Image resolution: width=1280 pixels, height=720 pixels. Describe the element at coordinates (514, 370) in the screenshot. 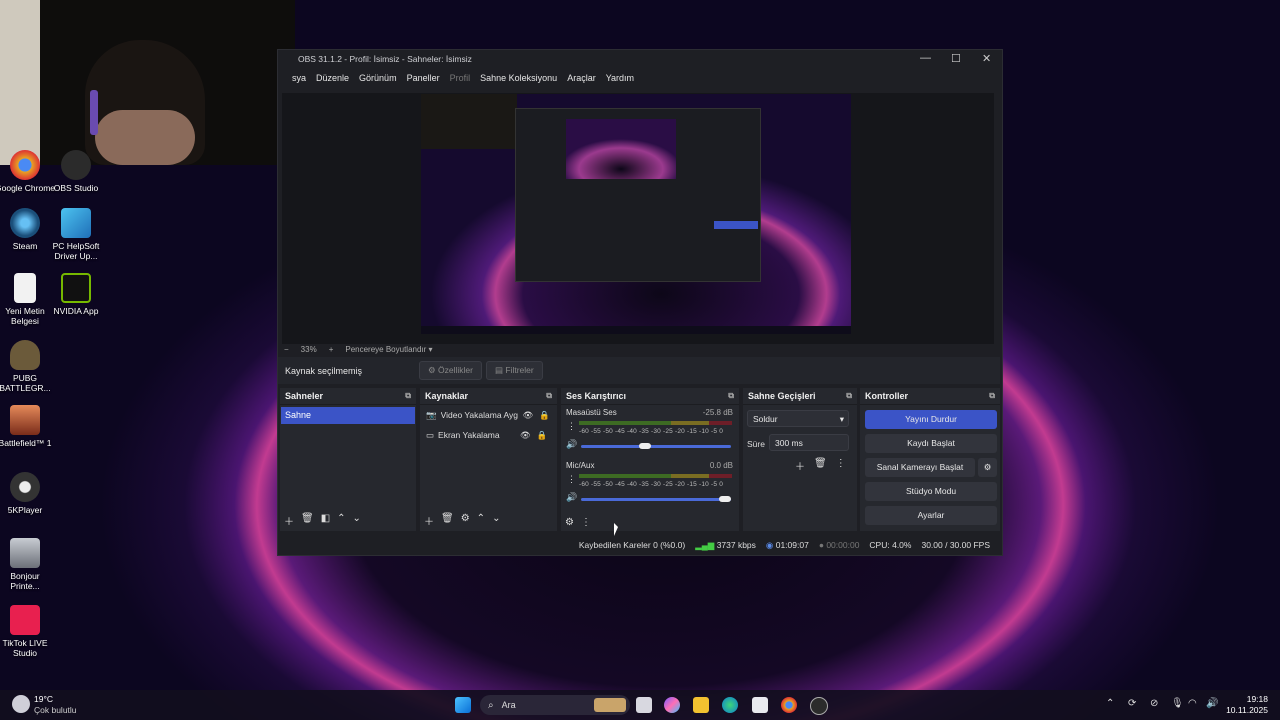

I see `filters-button: ▤ Filtreler` at that location.